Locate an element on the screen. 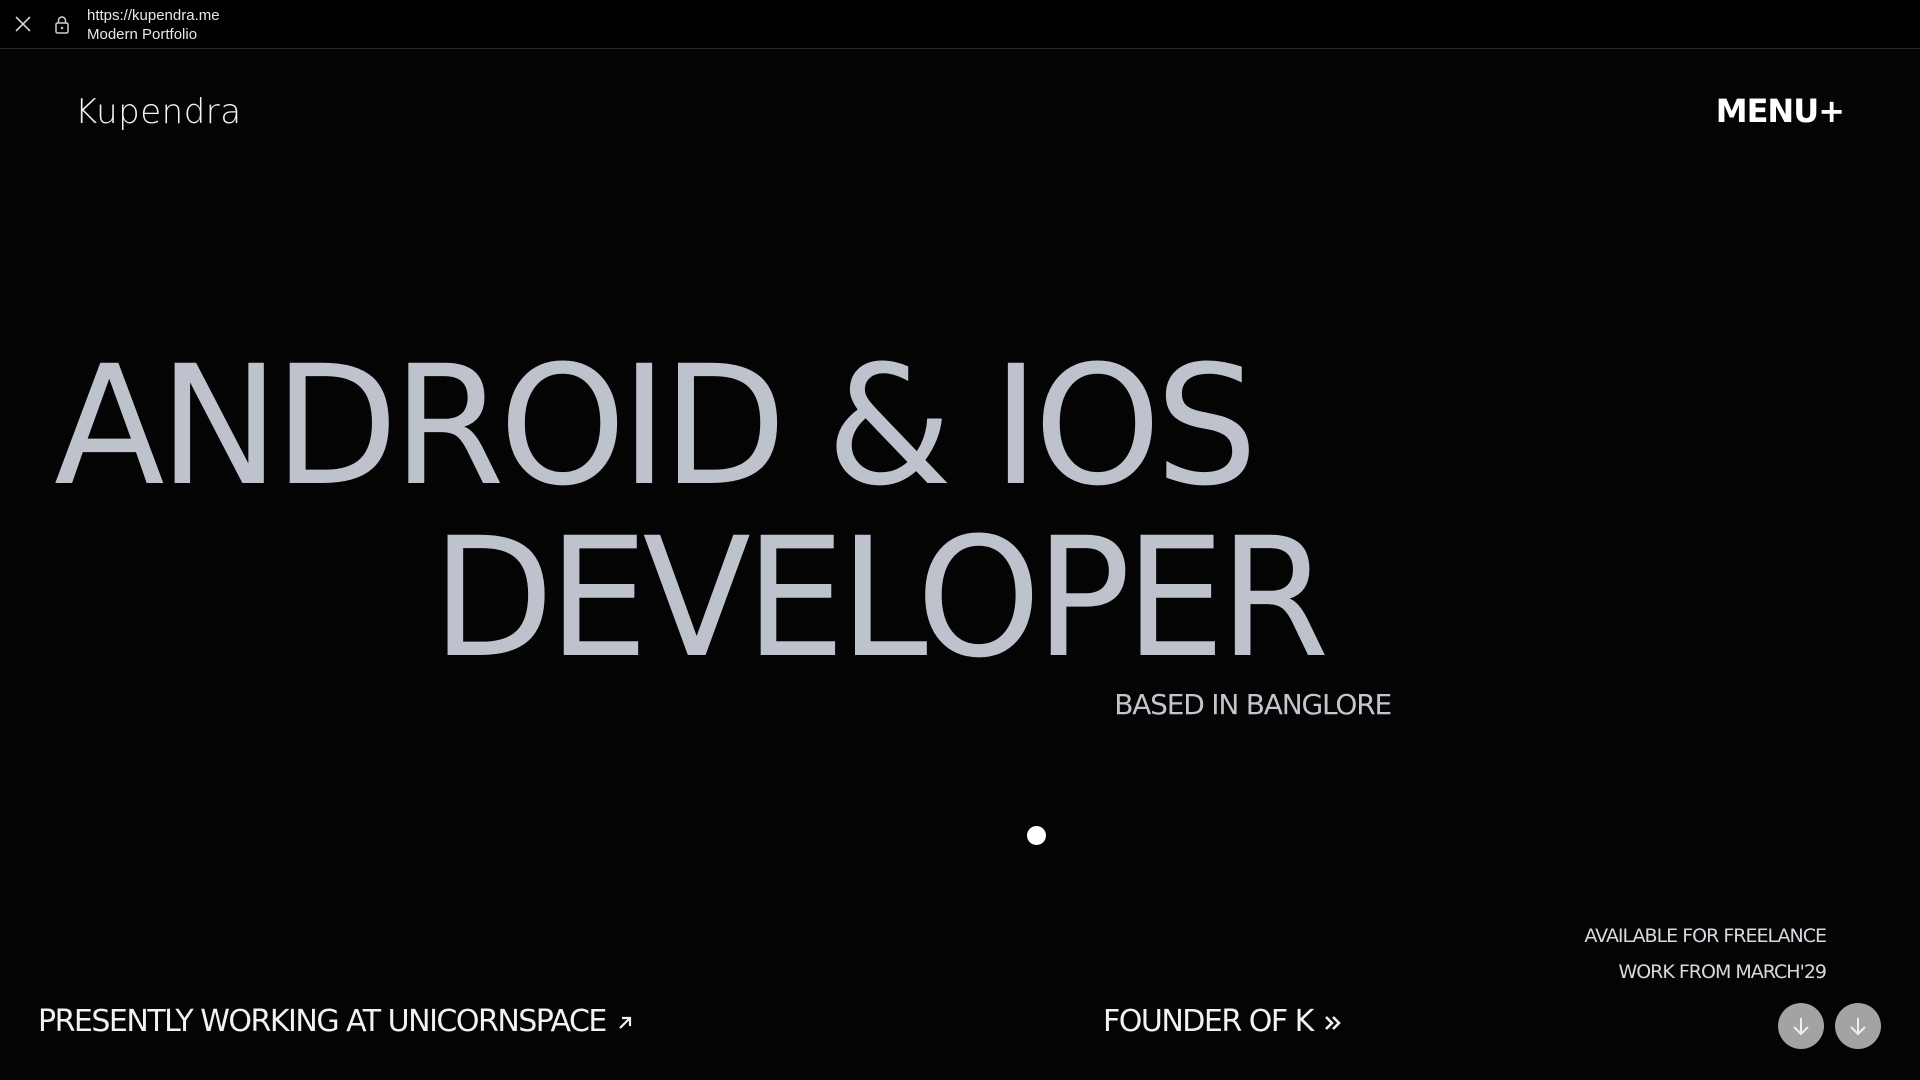  site-logo: Kupendra is located at coordinates (158, 112).